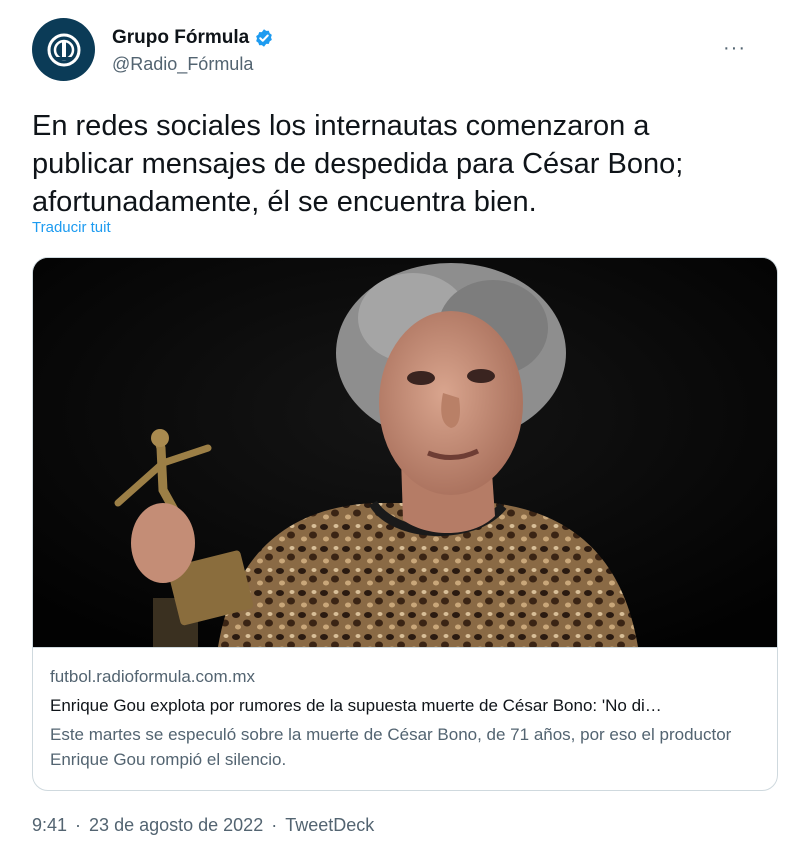 This screenshot has width=800, height=855. I want to click on tweet-date: 23 de agosto de 2022, so click(176, 825).